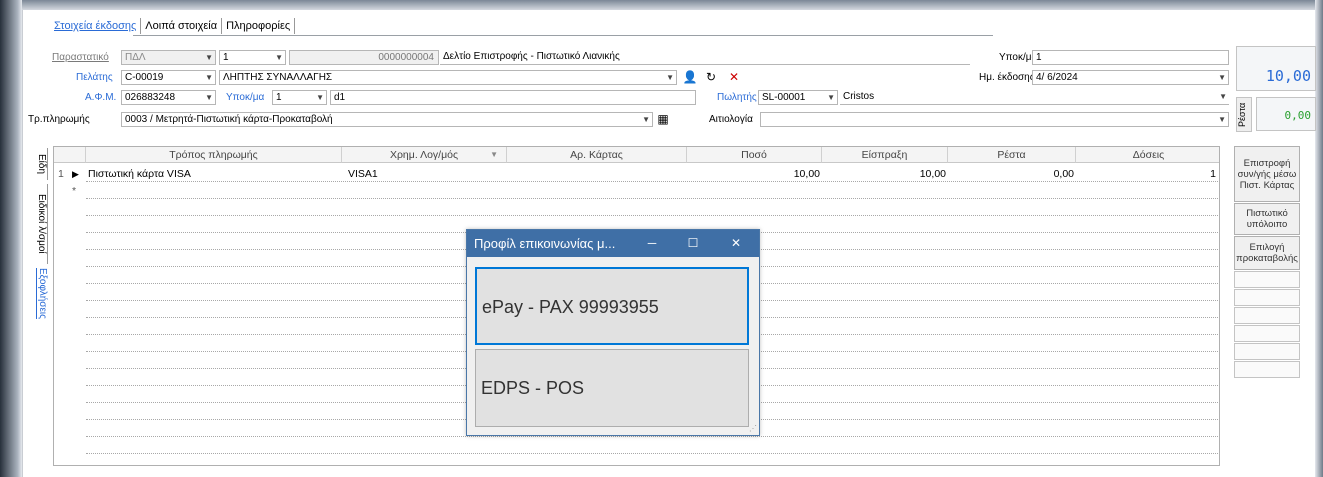  I want to click on col-header-account-label: Χρημ. Λογ/μός, so click(424, 155).